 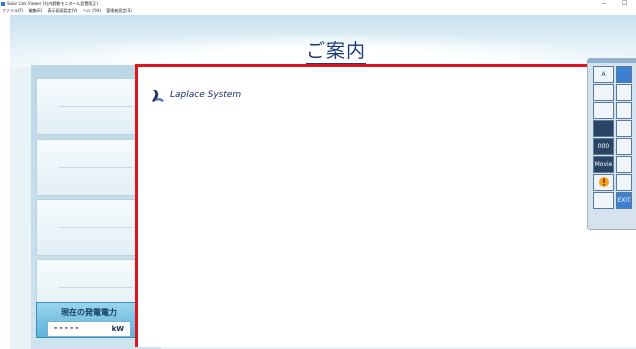 What do you see at coordinates (603, 146) in the screenshot?
I see `digits-tool-button: 000` at bounding box center [603, 146].